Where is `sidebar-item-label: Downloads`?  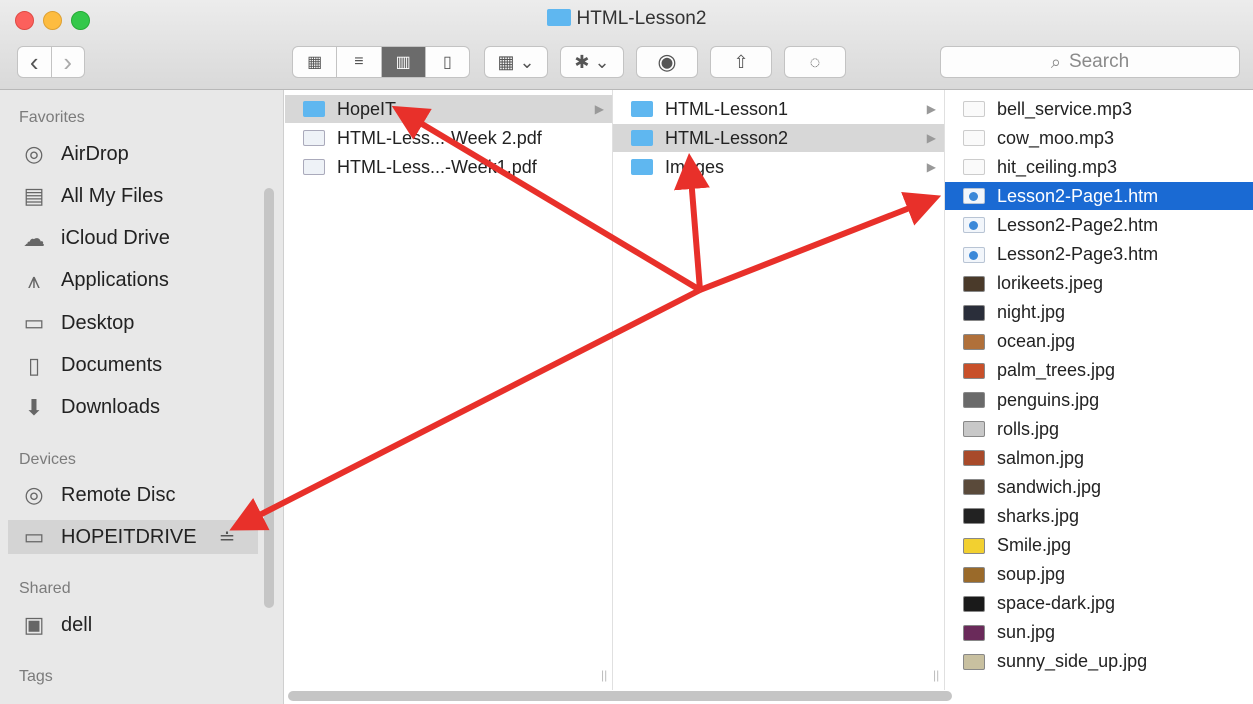 sidebar-item-label: Downloads is located at coordinates (110, 407).